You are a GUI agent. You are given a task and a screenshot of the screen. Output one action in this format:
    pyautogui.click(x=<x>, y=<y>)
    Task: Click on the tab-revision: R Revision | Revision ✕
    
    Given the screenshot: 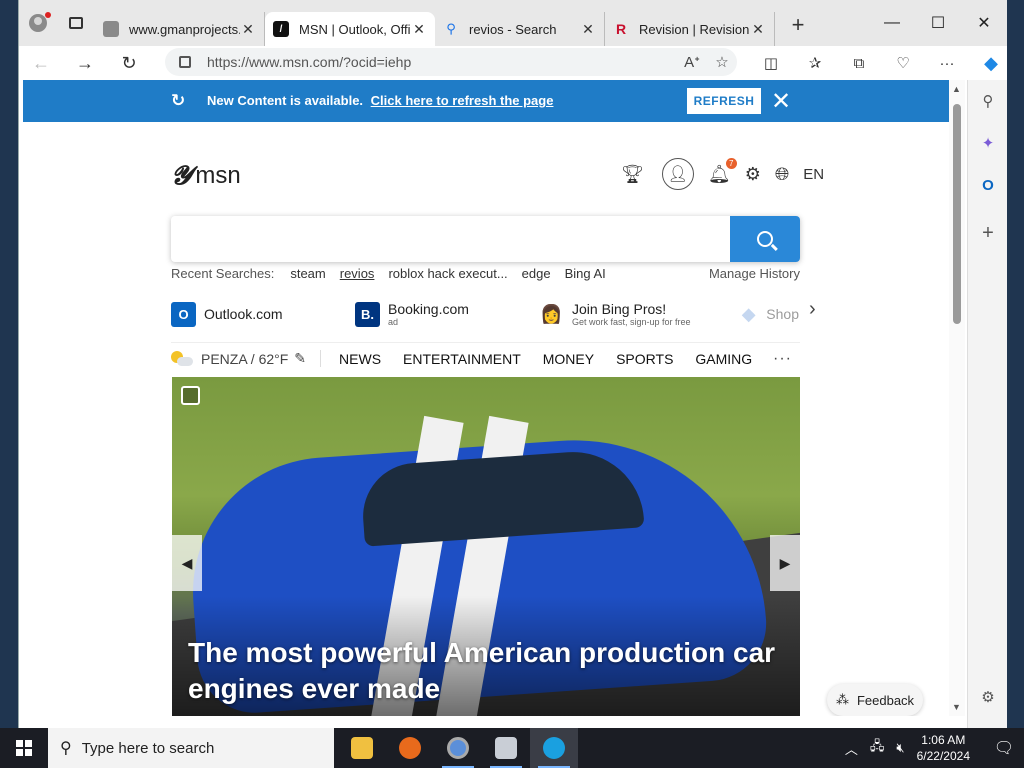 What is the action you would take?
    pyautogui.click(x=690, y=29)
    